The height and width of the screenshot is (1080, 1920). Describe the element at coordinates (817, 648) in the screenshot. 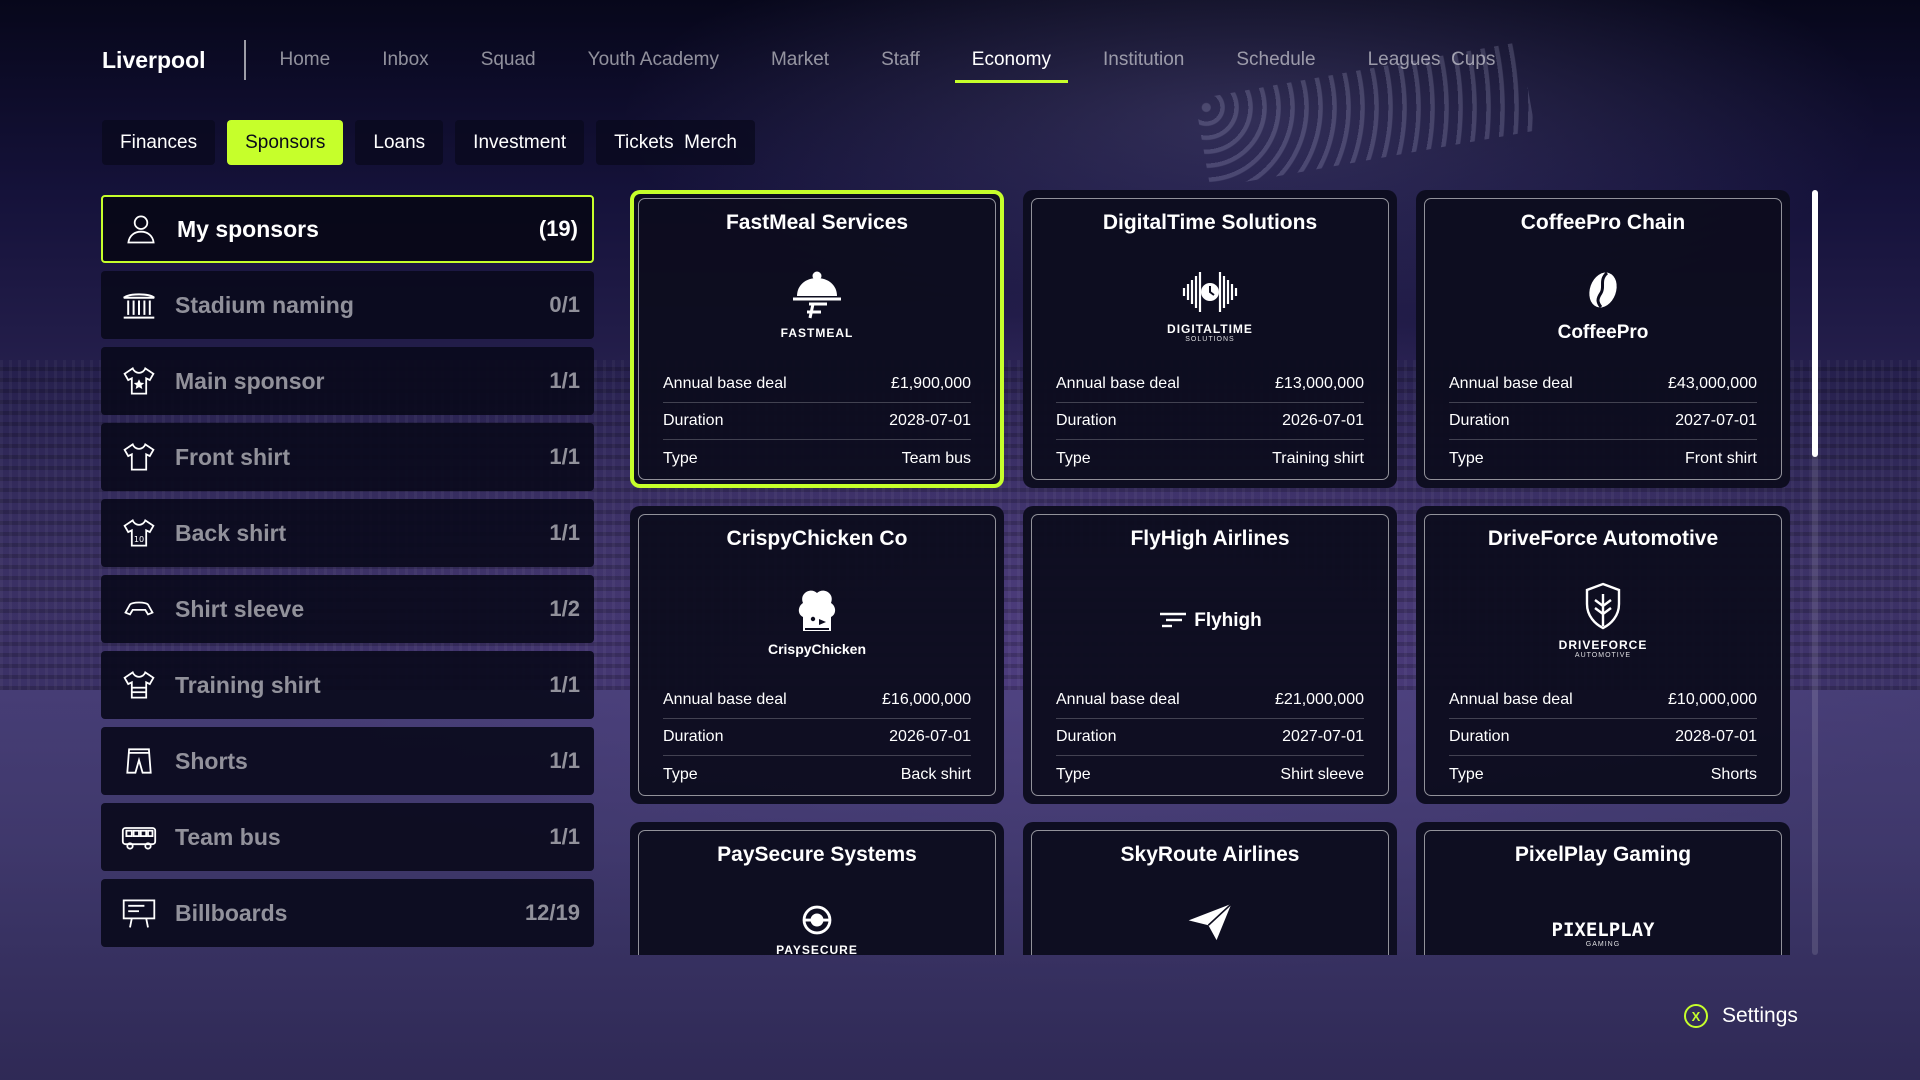

I see `logo-wordmark: CrispyChicken` at that location.